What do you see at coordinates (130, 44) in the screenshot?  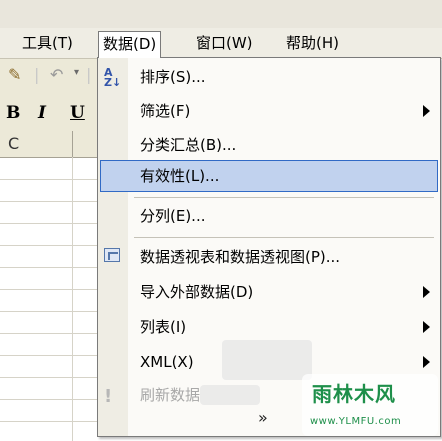 I see `menu-data: 数据(D)` at bounding box center [130, 44].